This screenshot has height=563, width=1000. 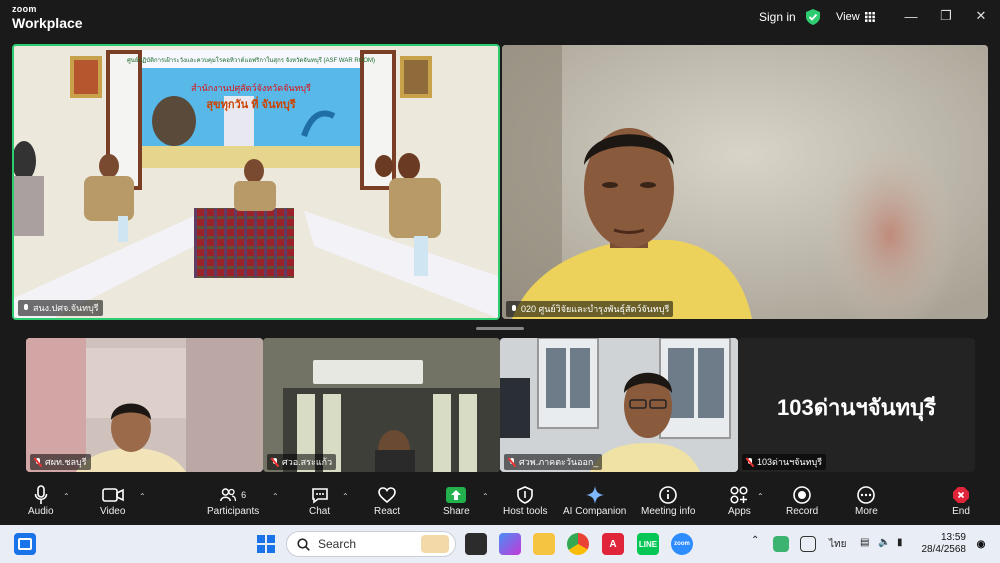 I want to click on apps-icon, so click(x=739, y=495).